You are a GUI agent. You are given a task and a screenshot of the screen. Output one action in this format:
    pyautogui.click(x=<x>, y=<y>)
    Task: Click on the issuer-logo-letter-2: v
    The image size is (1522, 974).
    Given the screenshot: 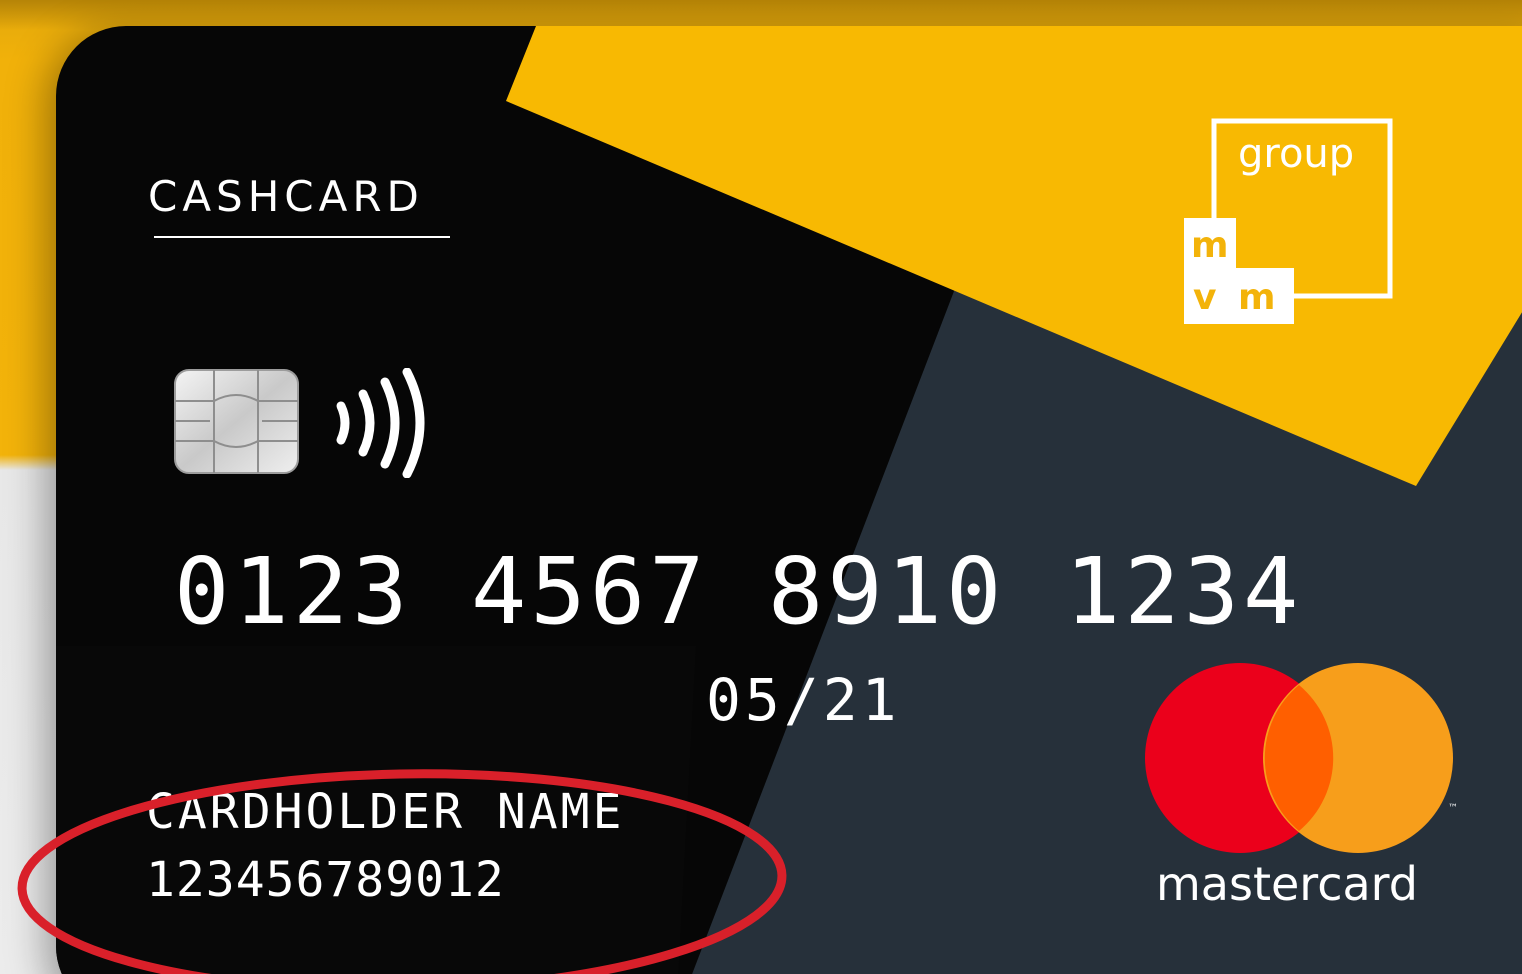 What is the action you would take?
    pyautogui.click(x=1205, y=297)
    